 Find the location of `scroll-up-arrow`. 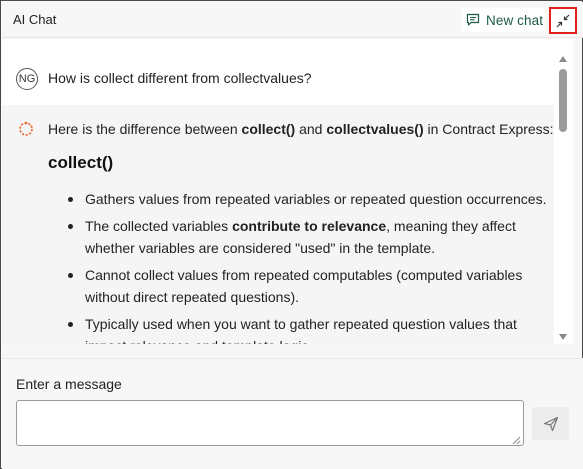

scroll-up-arrow is located at coordinates (563, 59).